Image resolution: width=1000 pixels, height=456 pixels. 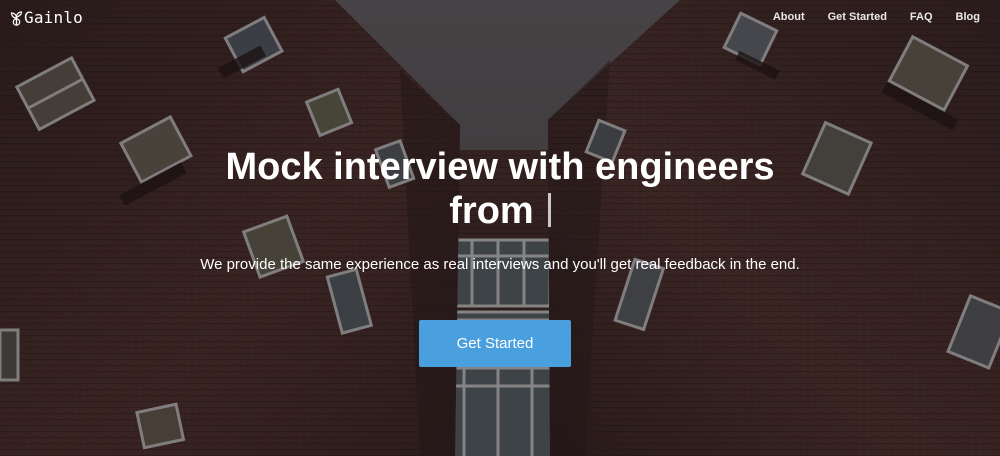 I want to click on nav-blog-link: Blog, so click(x=968, y=17).